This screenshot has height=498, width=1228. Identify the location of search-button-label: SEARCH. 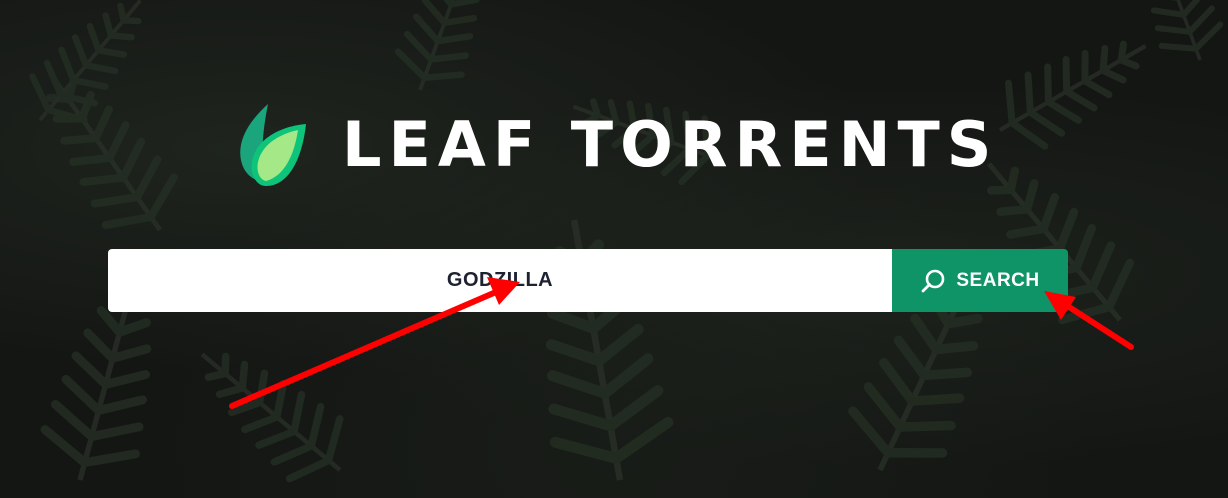
(998, 280).